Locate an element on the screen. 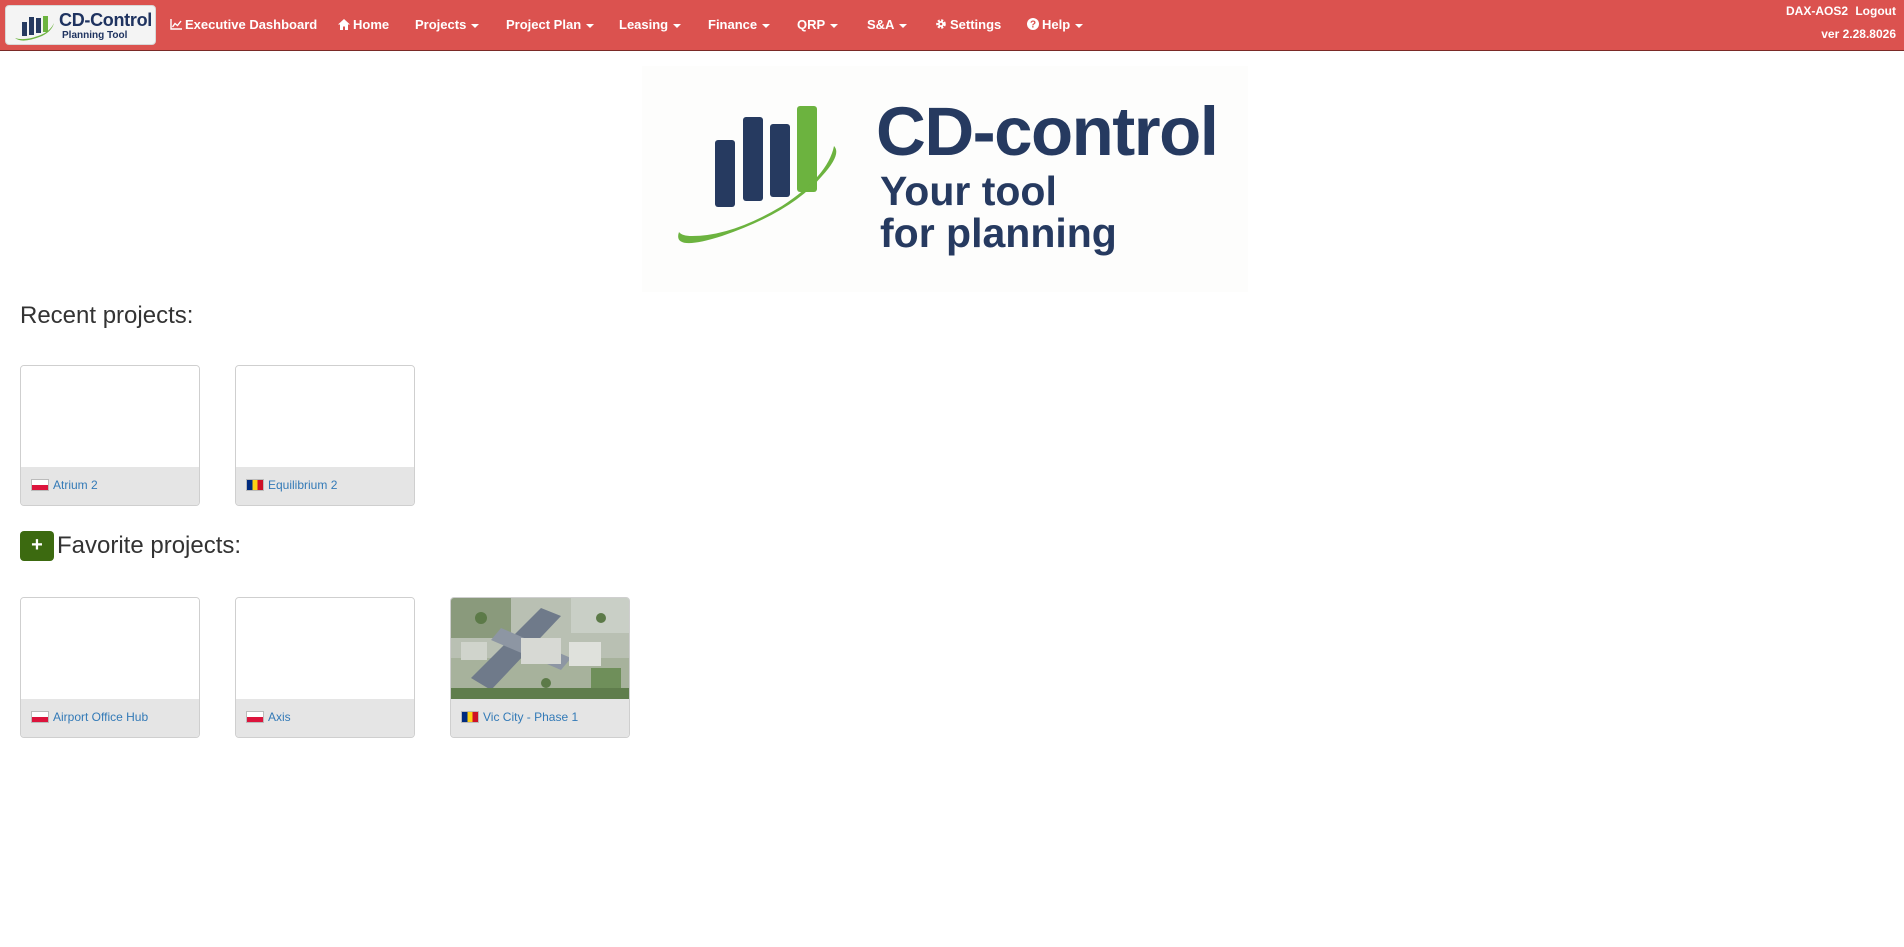 The image size is (1904, 947). nav-finance: Finance is located at coordinates (739, 25).